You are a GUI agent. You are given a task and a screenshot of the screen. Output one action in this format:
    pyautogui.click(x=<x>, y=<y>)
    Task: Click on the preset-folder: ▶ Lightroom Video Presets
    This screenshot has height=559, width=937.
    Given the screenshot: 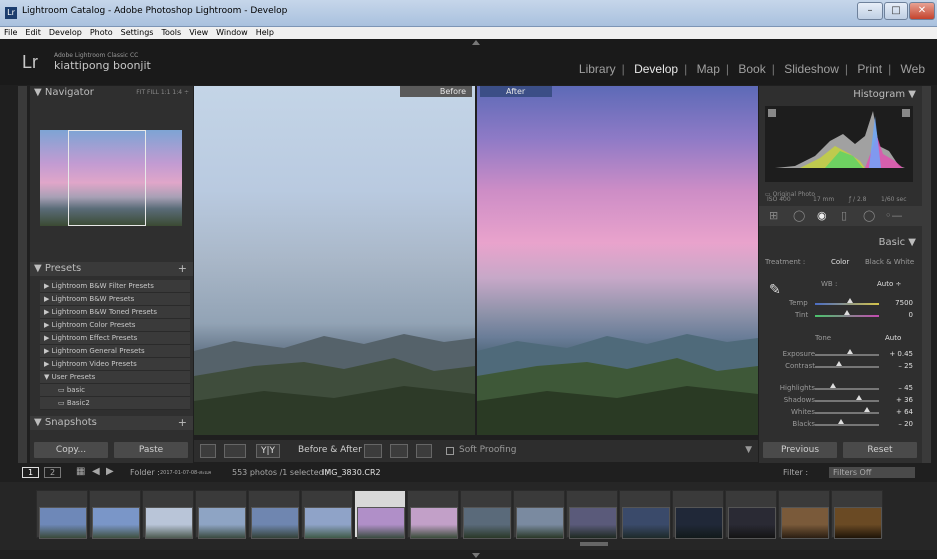 What is the action you would take?
    pyautogui.click(x=115, y=364)
    